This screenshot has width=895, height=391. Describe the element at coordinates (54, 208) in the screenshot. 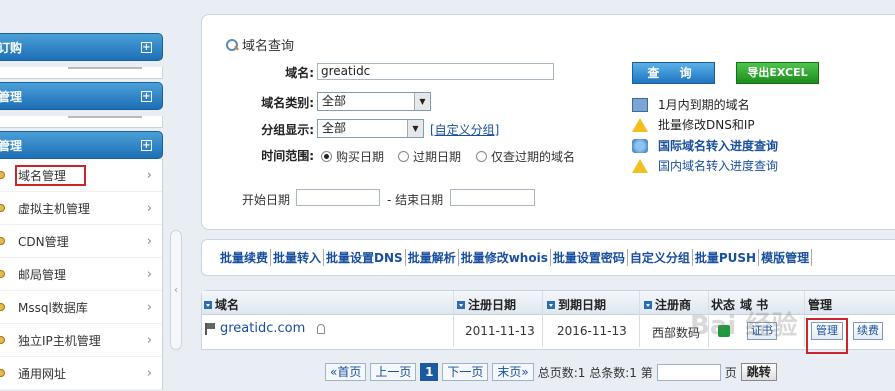

I see `sidebar-item-label: 虚拟主机管理` at that location.